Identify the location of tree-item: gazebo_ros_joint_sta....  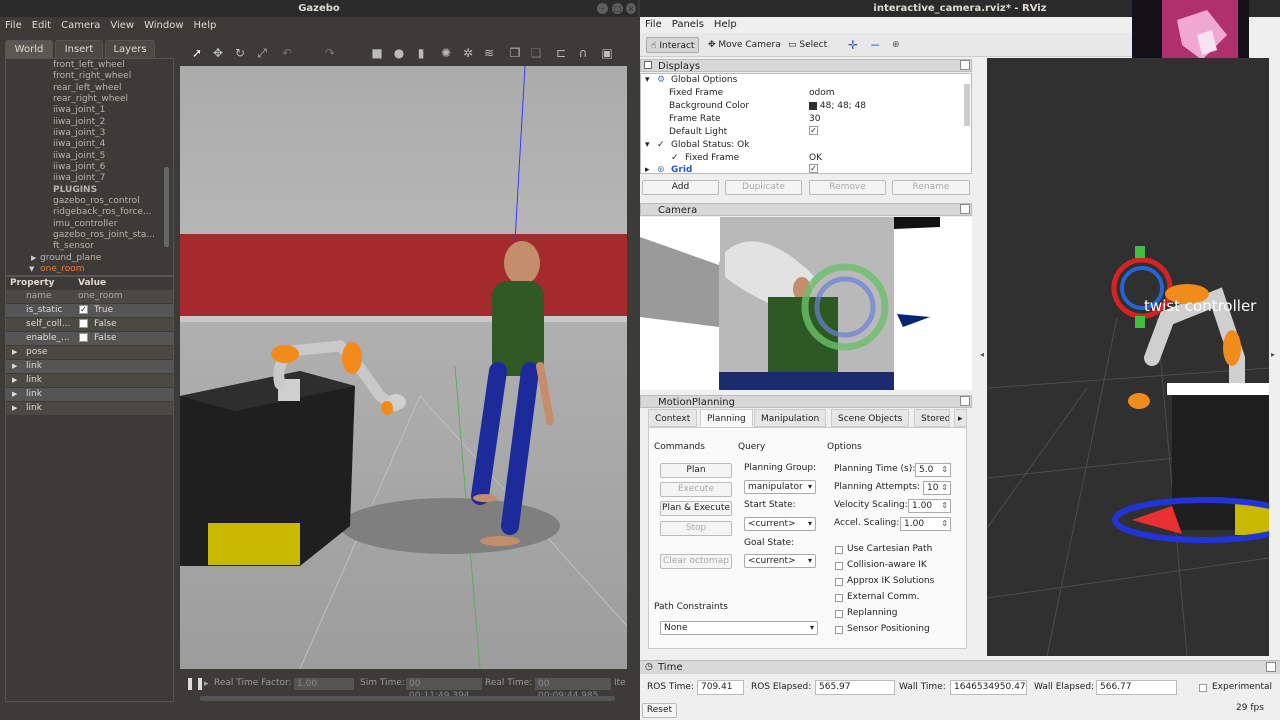
(104, 235).